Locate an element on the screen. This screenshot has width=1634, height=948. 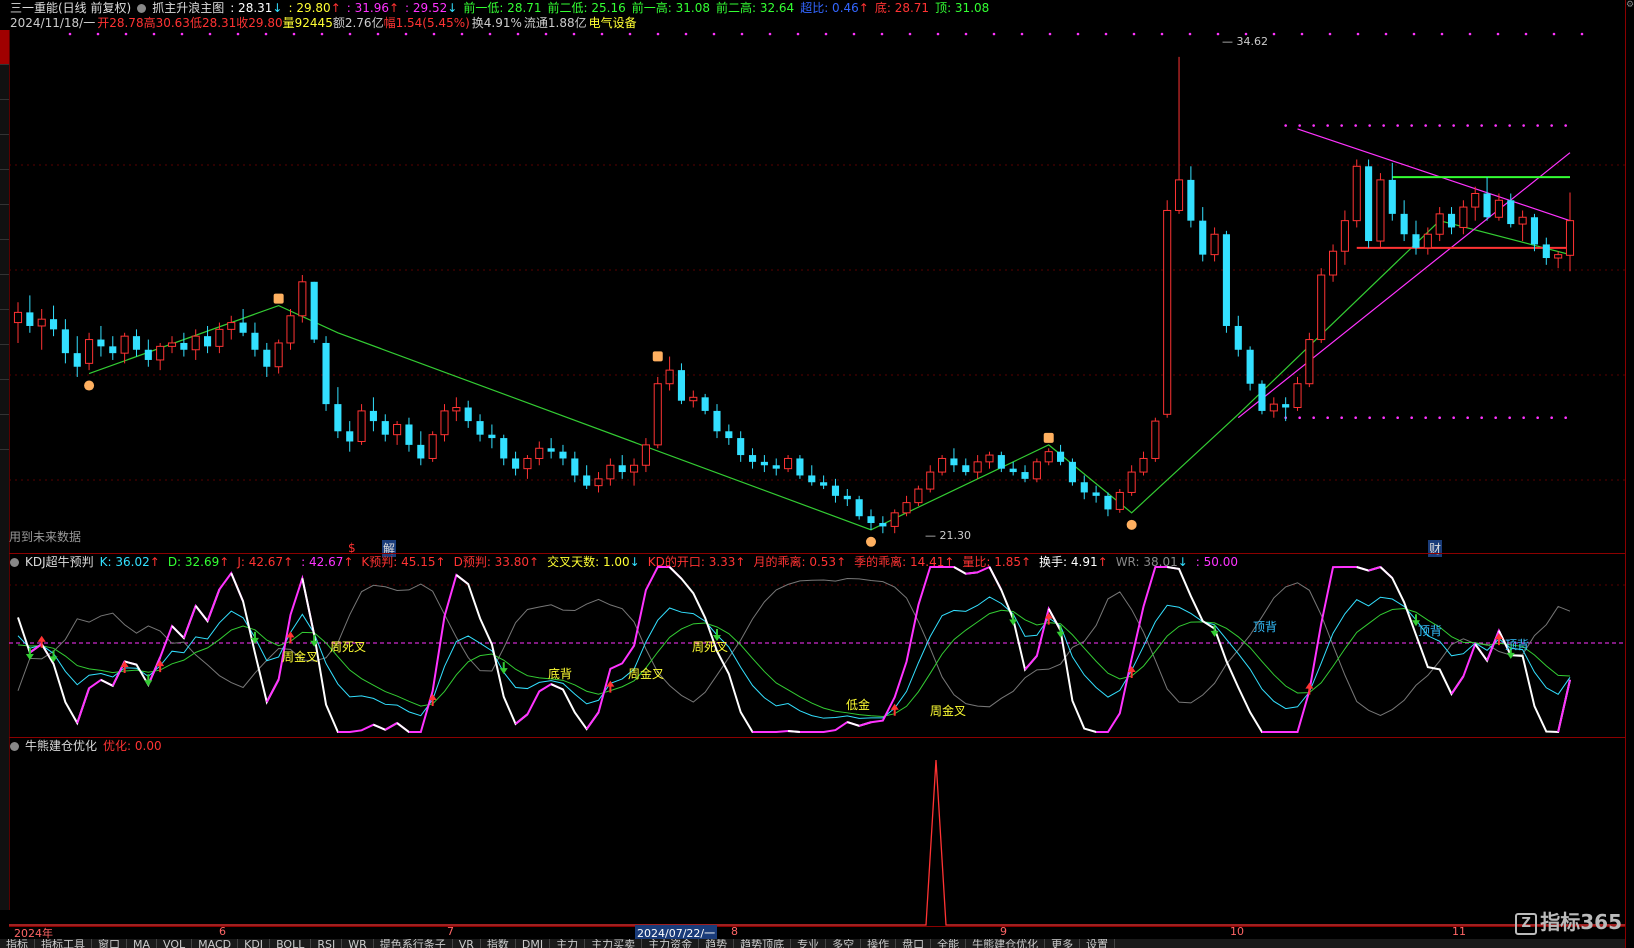
indicator-tab: WR is located at coordinates (358, 943).